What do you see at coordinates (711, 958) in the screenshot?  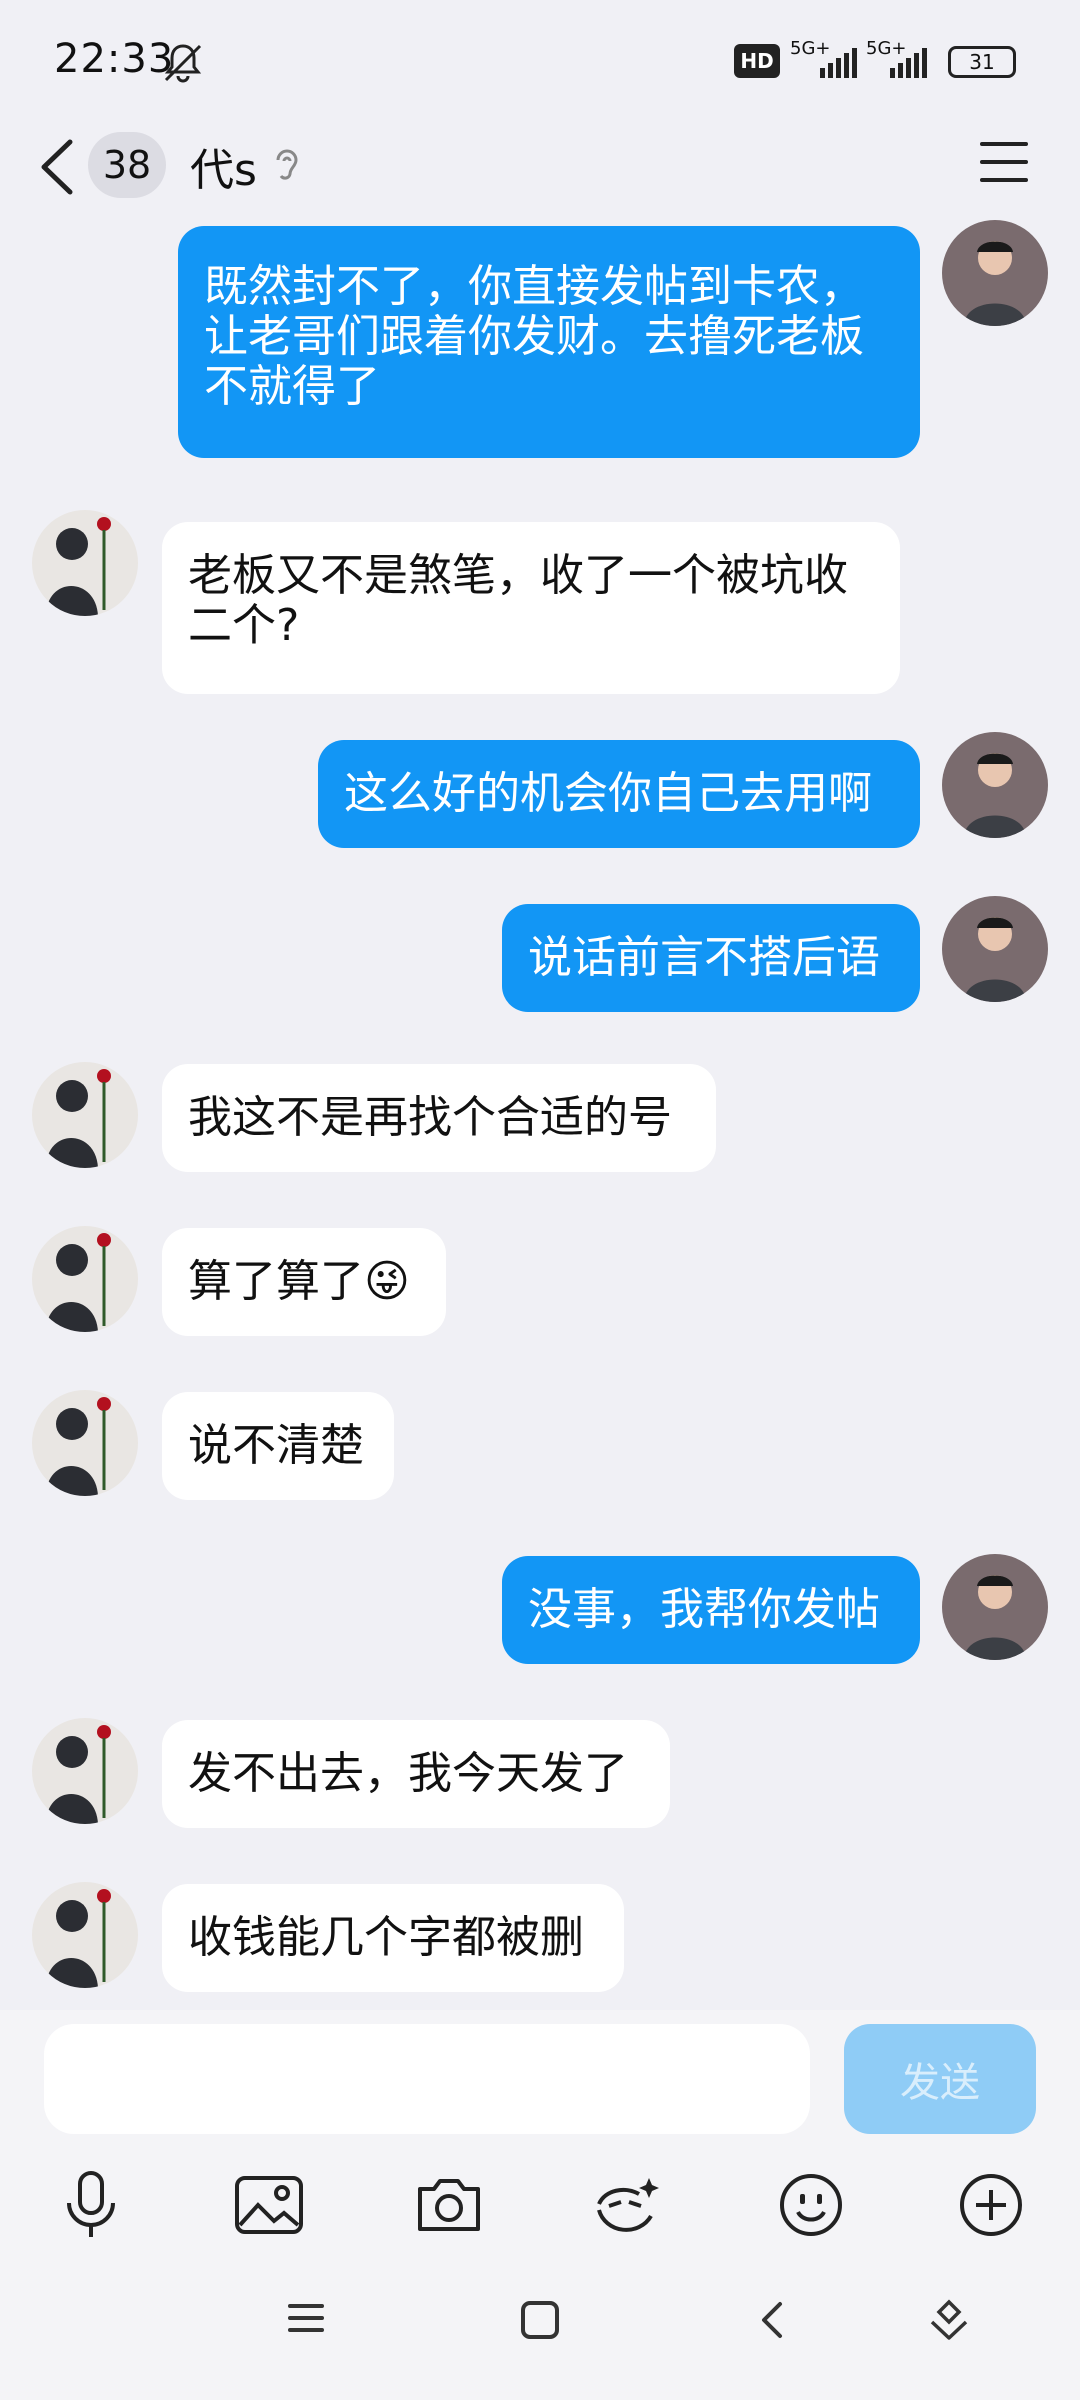 I see `message-bubble: 说话前言不搭后语` at bounding box center [711, 958].